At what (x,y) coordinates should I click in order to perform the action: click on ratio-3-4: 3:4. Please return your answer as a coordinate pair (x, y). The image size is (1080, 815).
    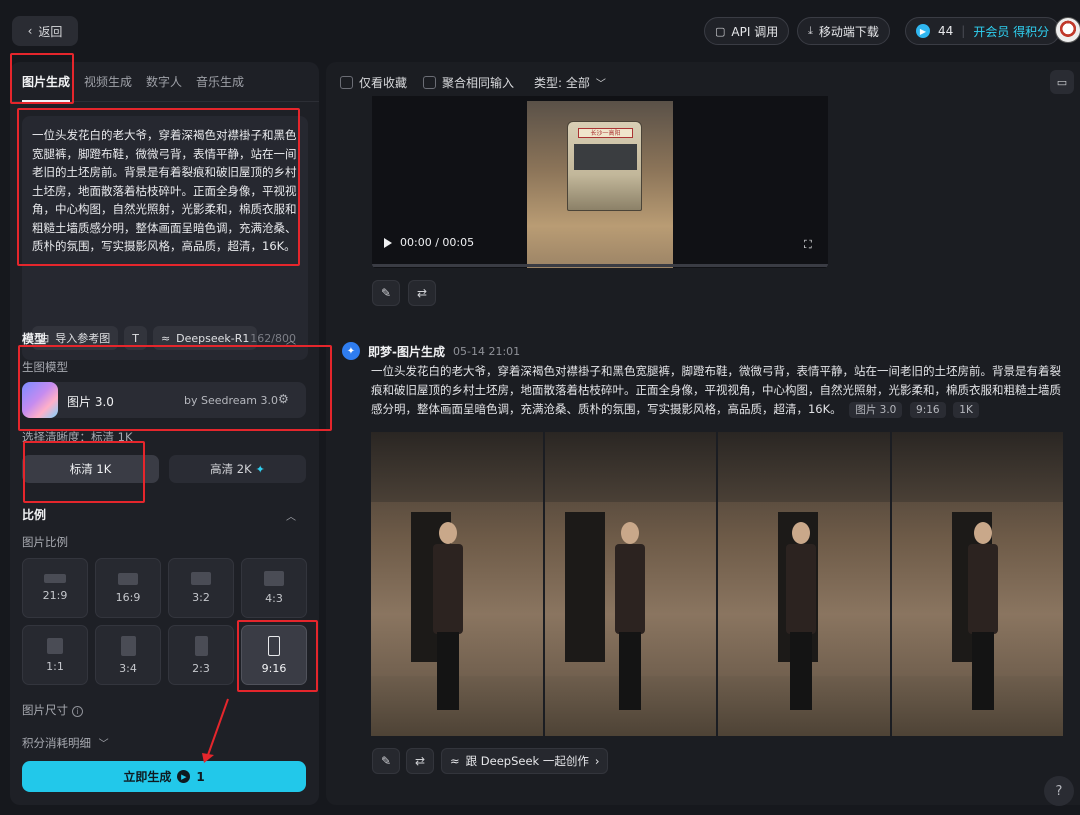
    Looking at the image, I should click on (128, 655).